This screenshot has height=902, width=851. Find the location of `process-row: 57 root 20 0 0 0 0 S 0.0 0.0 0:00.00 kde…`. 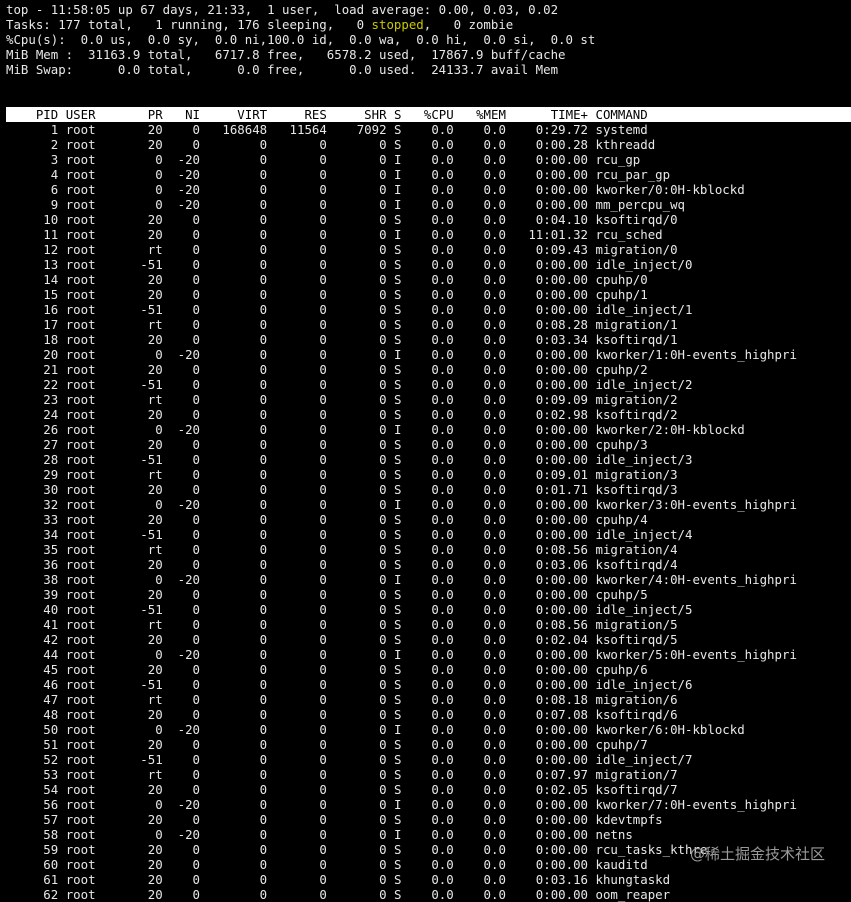

process-row: 57 root 20 0 0 0 0 S 0.0 0.0 0:00.00 kde… is located at coordinates (428, 819).